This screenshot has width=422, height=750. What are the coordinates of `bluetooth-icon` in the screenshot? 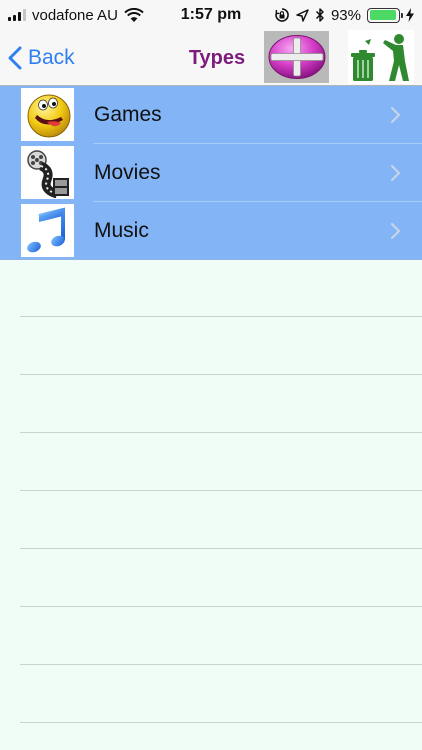 It's located at (319, 15).